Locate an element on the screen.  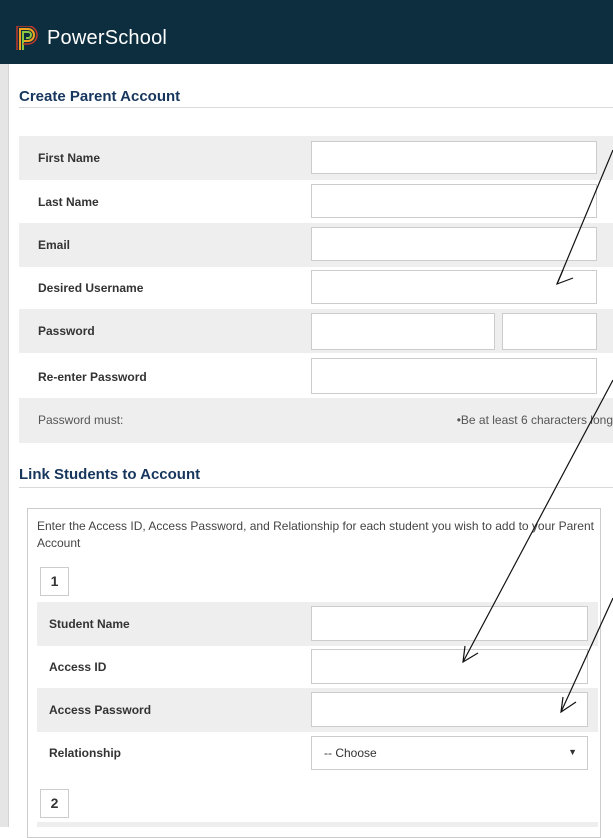
access-id-input is located at coordinates (449, 666).